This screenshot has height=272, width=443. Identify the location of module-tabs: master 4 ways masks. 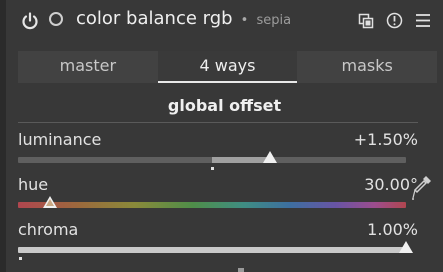
(227, 67).